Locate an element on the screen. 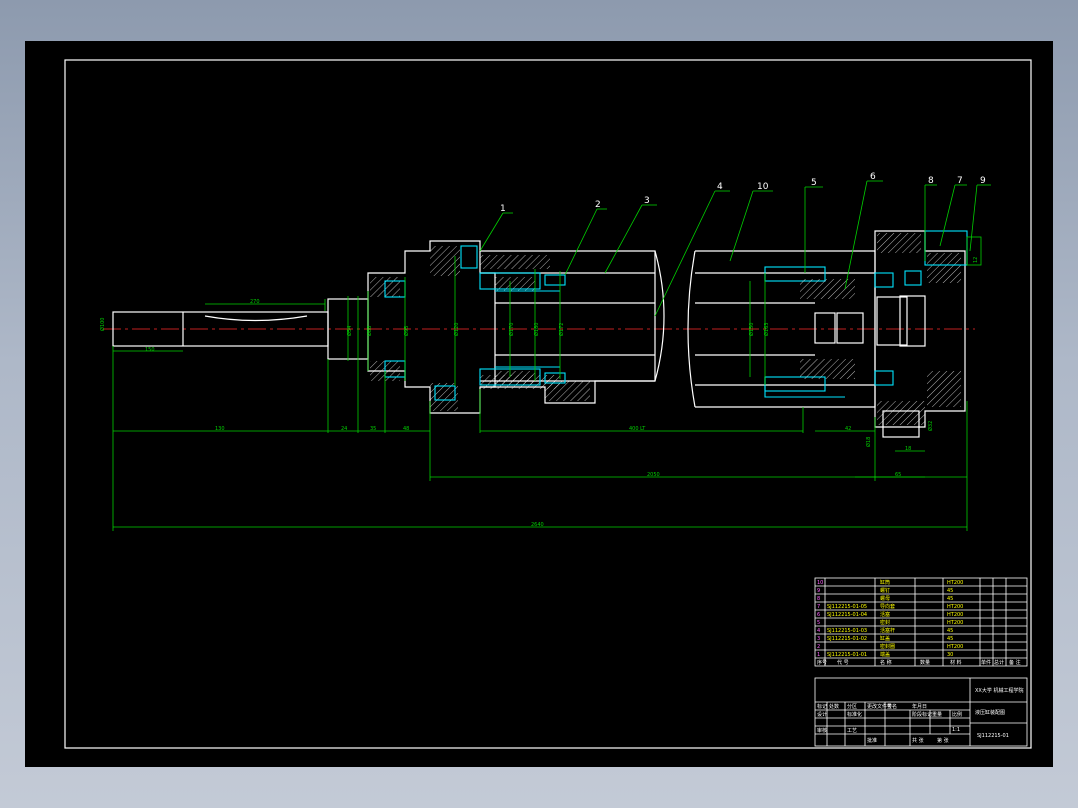 The image size is (1078, 808). bom-header-wt2: 总计 is located at coordinates (999, 662).